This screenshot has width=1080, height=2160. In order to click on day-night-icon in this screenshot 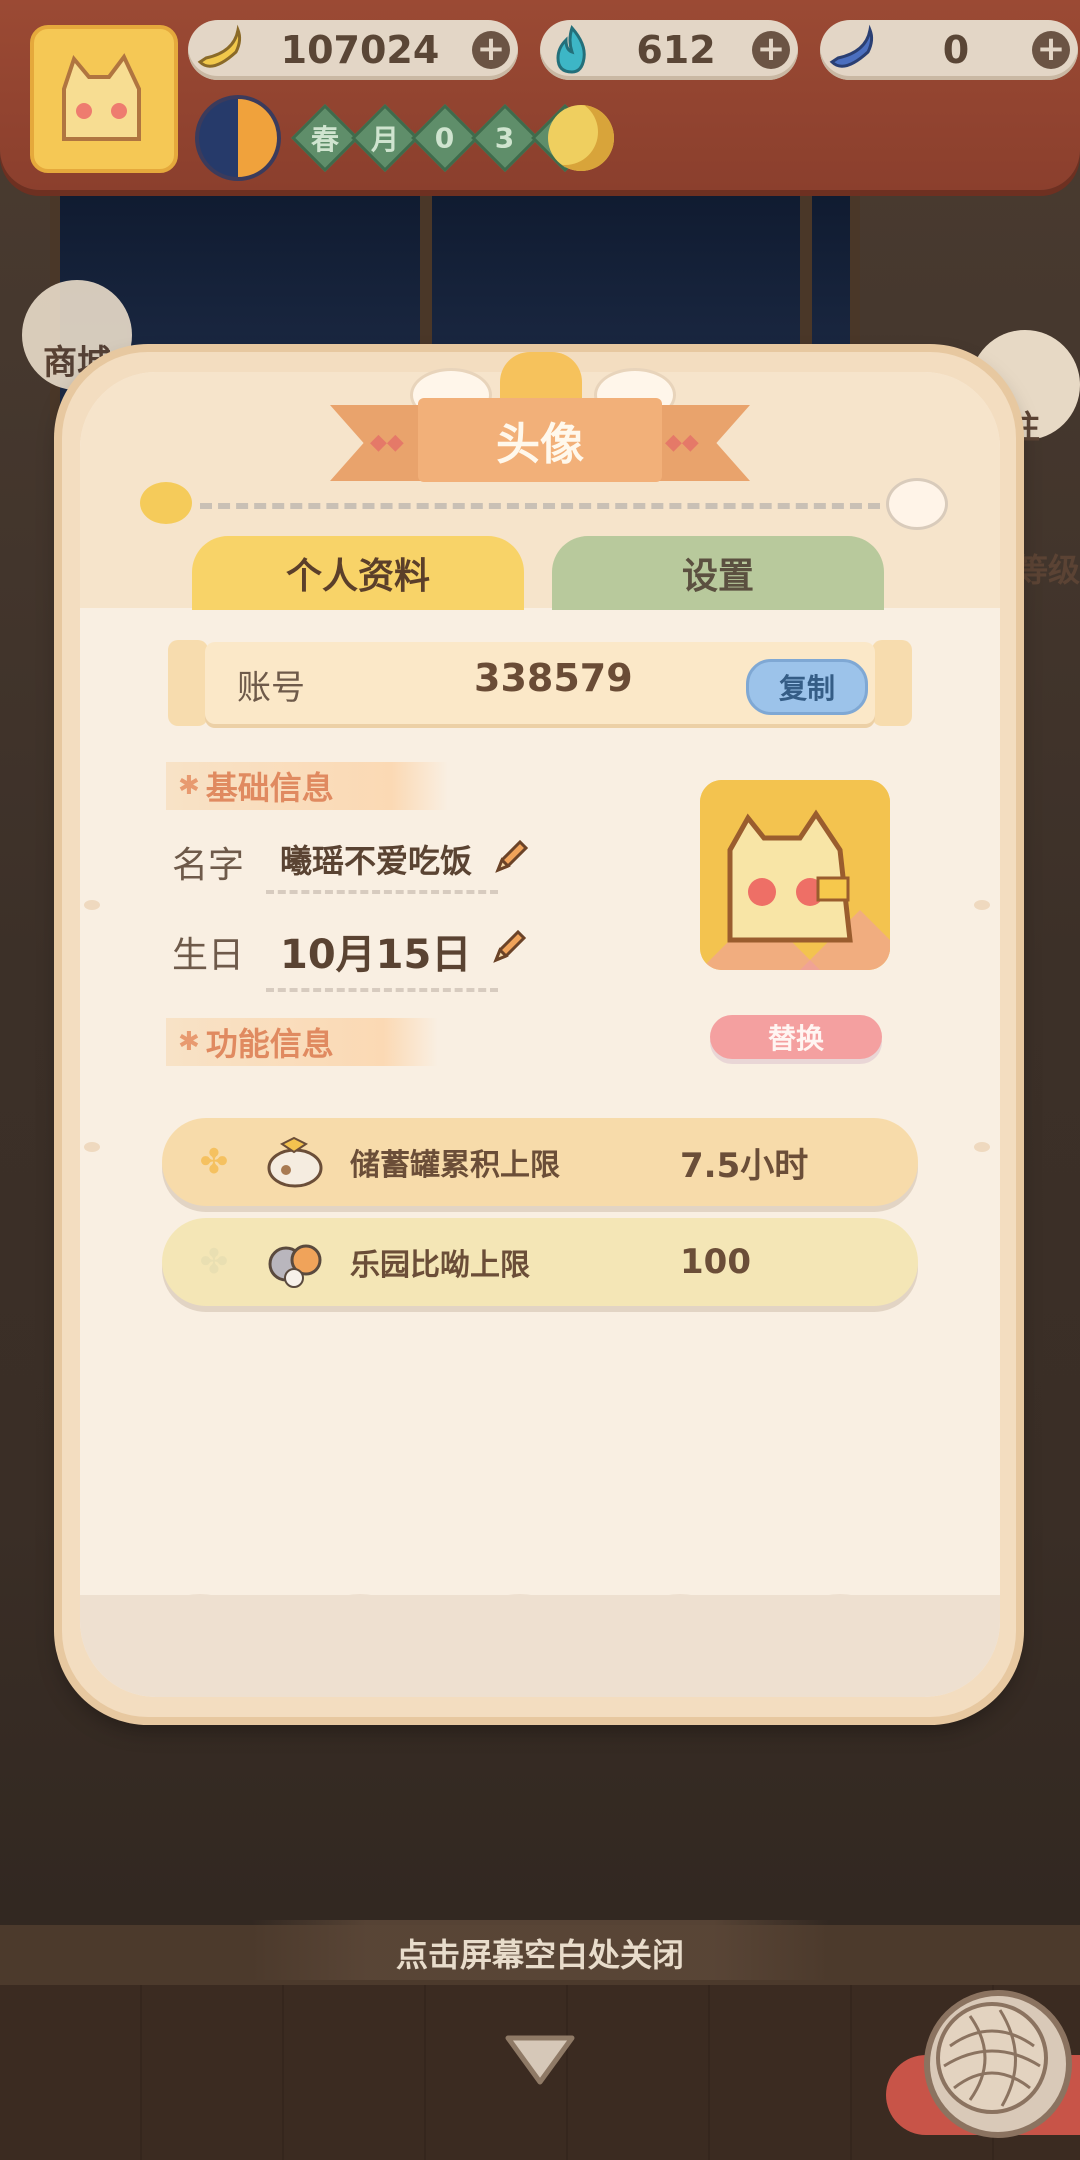, I will do `click(238, 138)`.